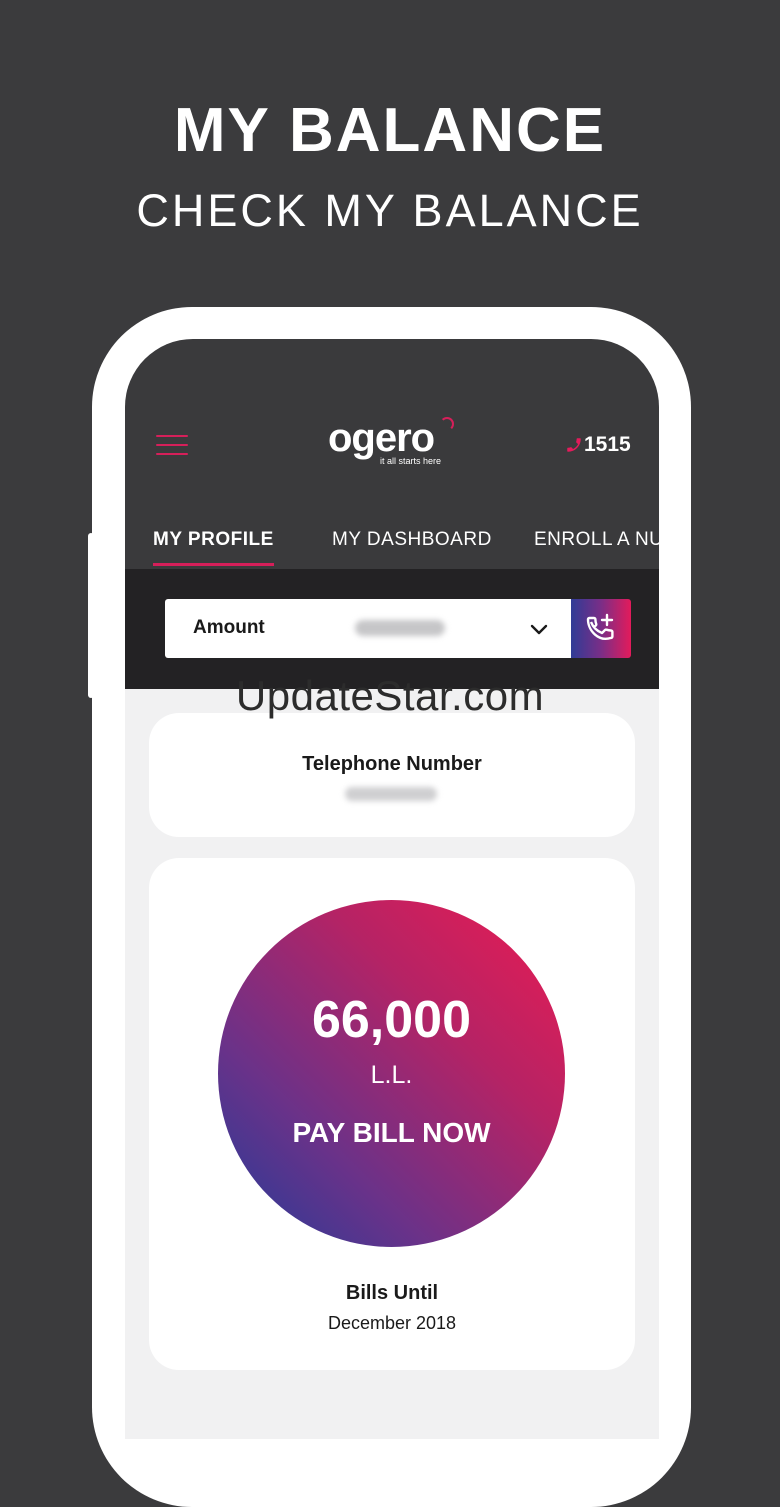  What do you see at coordinates (392, 1323) in the screenshot?
I see `bills-until-date: December 2018` at bounding box center [392, 1323].